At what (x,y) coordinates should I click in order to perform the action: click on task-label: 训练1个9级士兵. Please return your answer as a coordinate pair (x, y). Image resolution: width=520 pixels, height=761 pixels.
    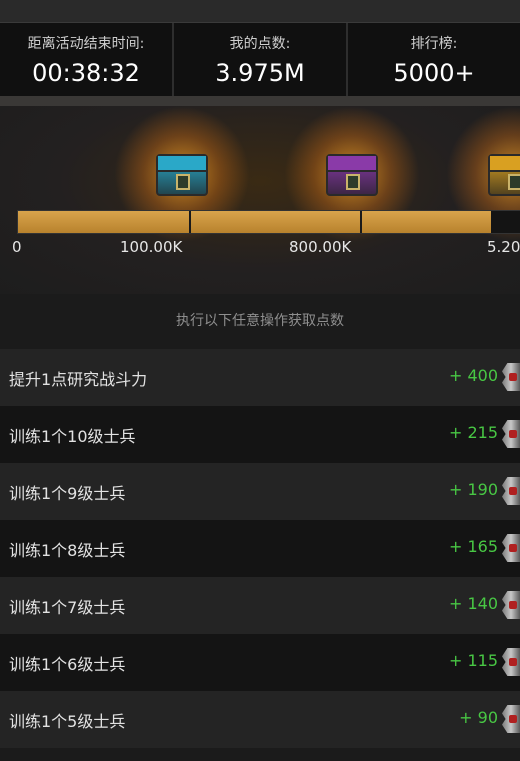
    Looking at the image, I should click on (67, 493).